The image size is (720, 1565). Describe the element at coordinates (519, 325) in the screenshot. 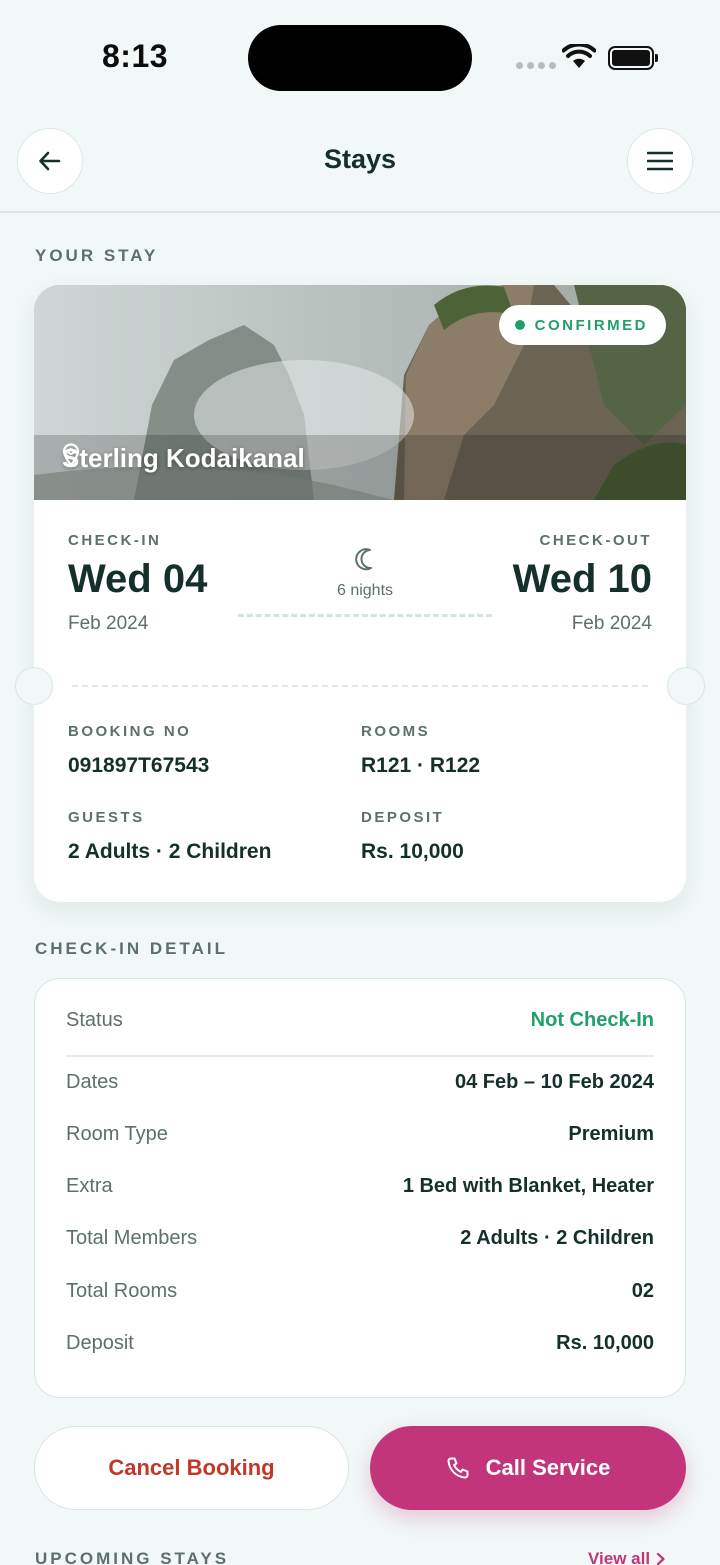

I see `status-dot` at that location.